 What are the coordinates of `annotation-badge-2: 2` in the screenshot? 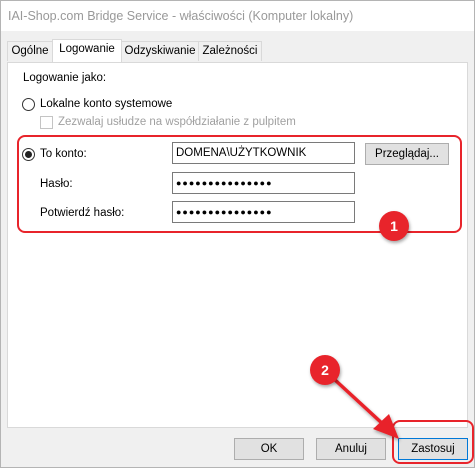 It's located at (325, 370).